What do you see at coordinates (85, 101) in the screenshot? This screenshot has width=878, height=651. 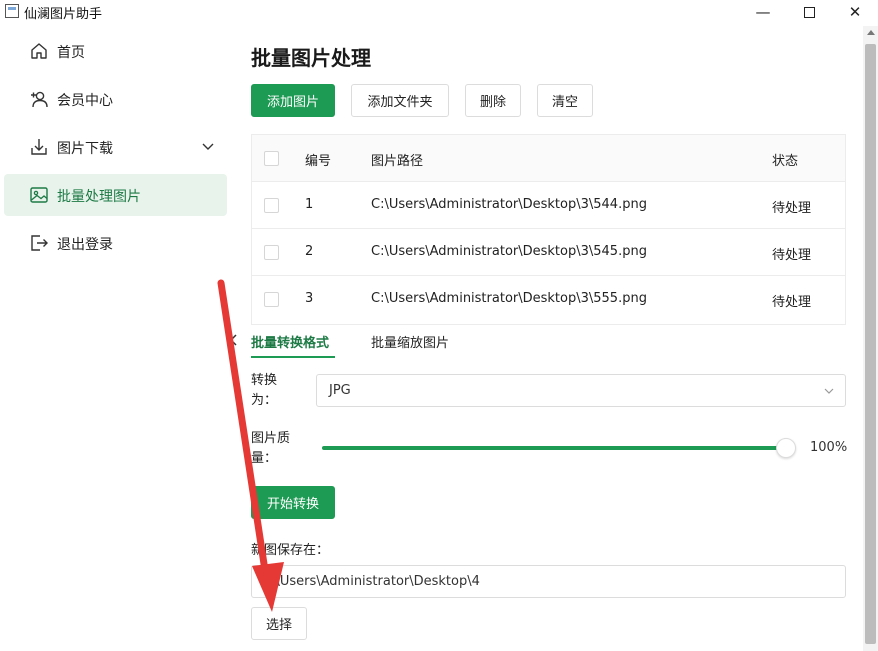 I see `sidebar-item-label: 会员中心` at bounding box center [85, 101].